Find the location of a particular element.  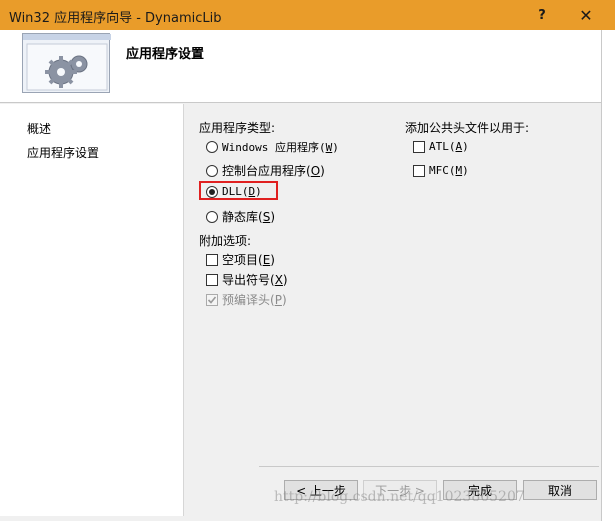

finish-button: 完成 is located at coordinates (480, 490).